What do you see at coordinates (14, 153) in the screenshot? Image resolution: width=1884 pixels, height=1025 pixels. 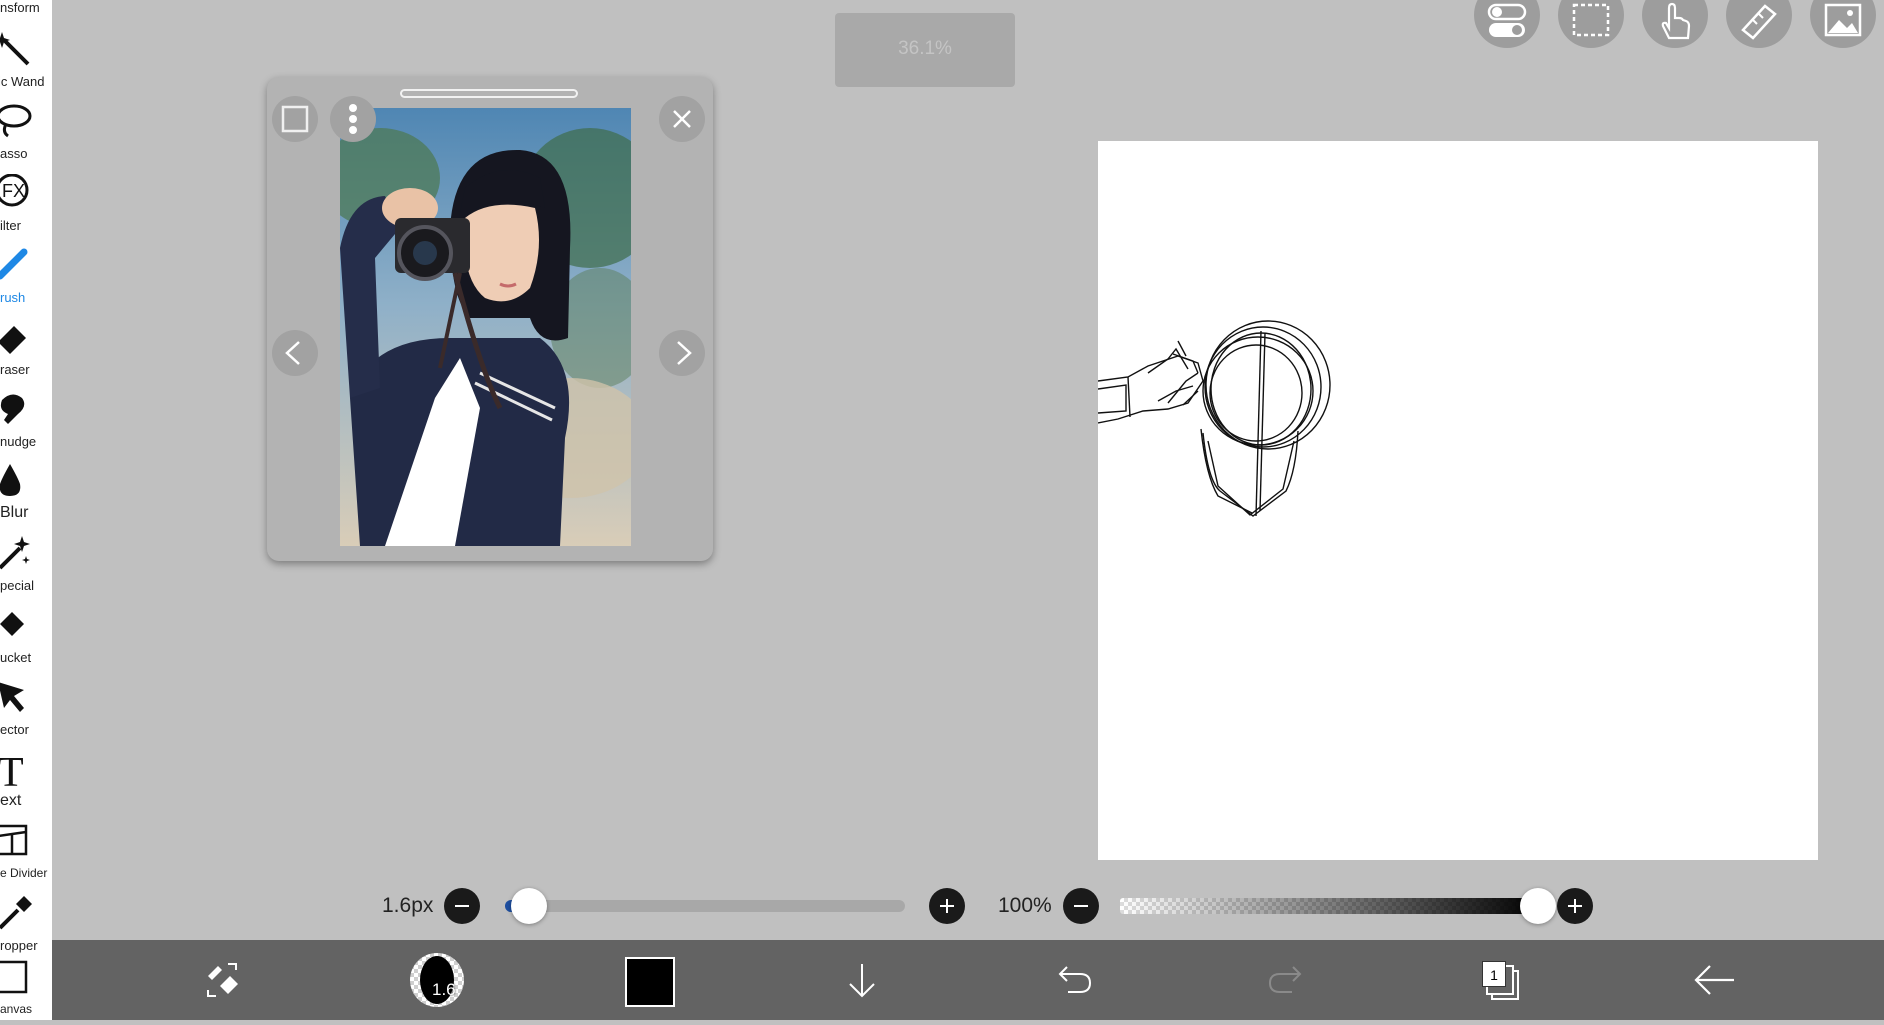 I see `tool-label-lasso: asso` at bounding box center [14, 153].